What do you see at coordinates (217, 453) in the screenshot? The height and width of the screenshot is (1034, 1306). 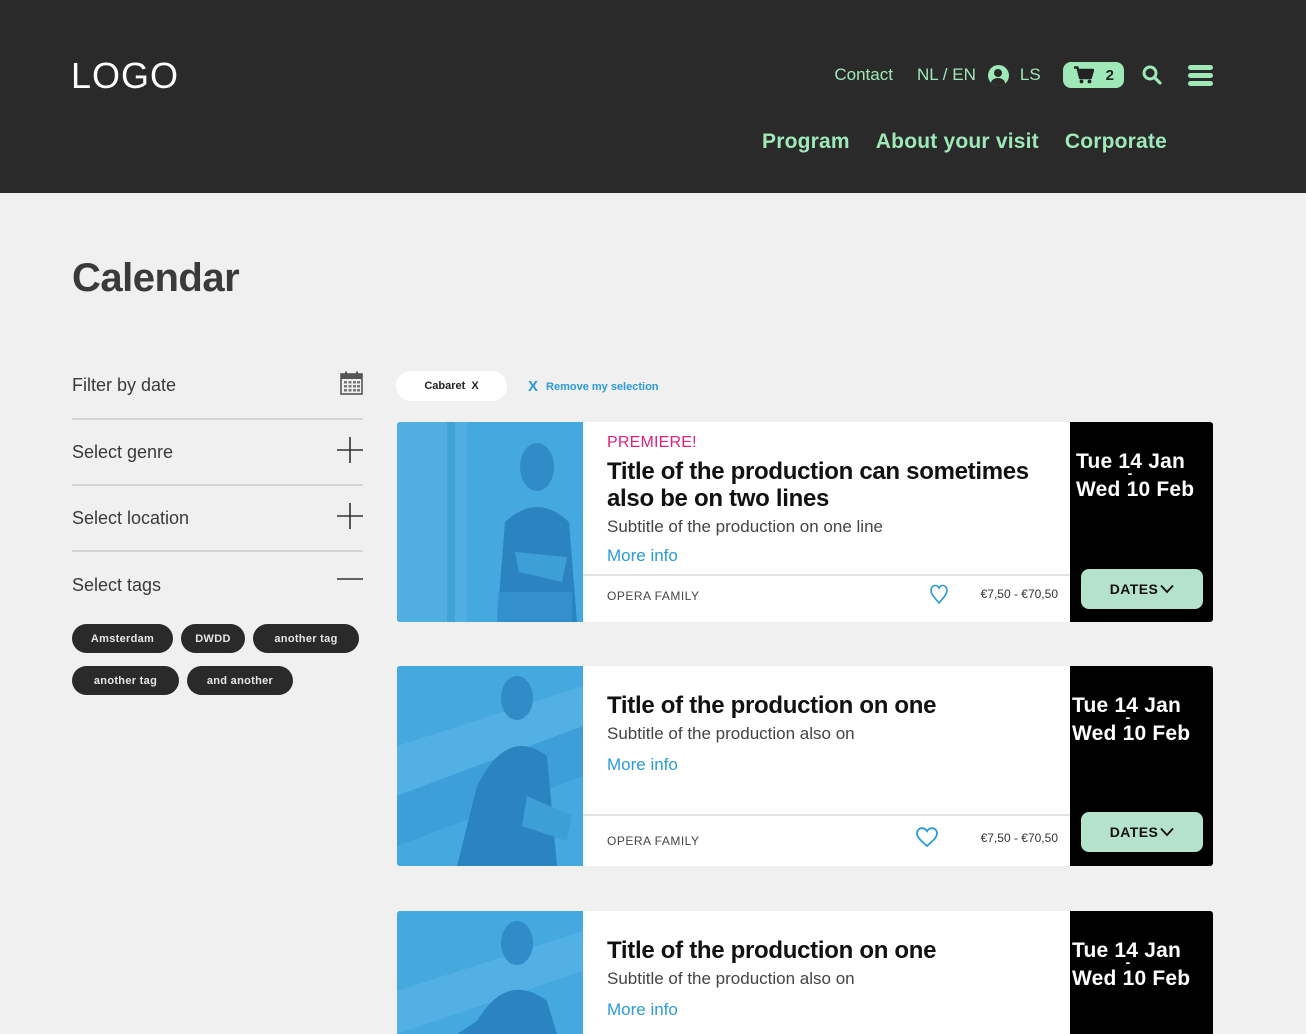 I see `filter-genre: Select genre` at bounding box center [217, 453].